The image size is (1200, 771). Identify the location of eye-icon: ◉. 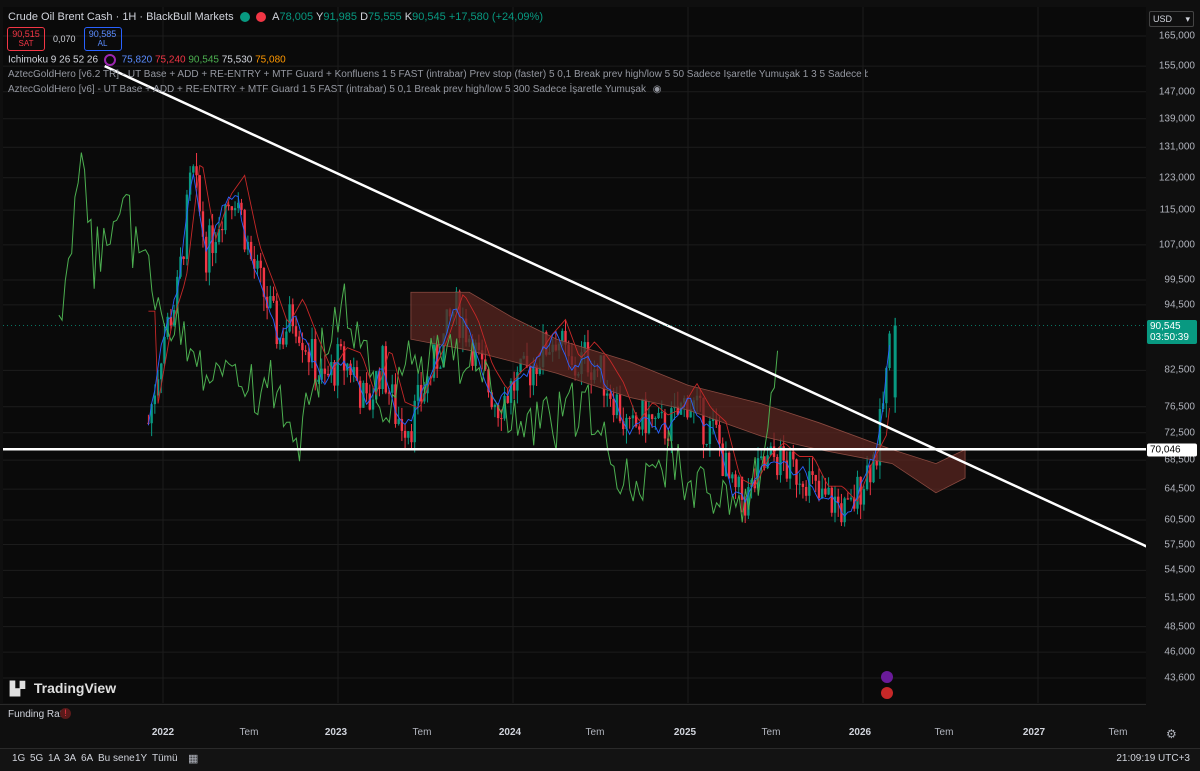
(657, 89).